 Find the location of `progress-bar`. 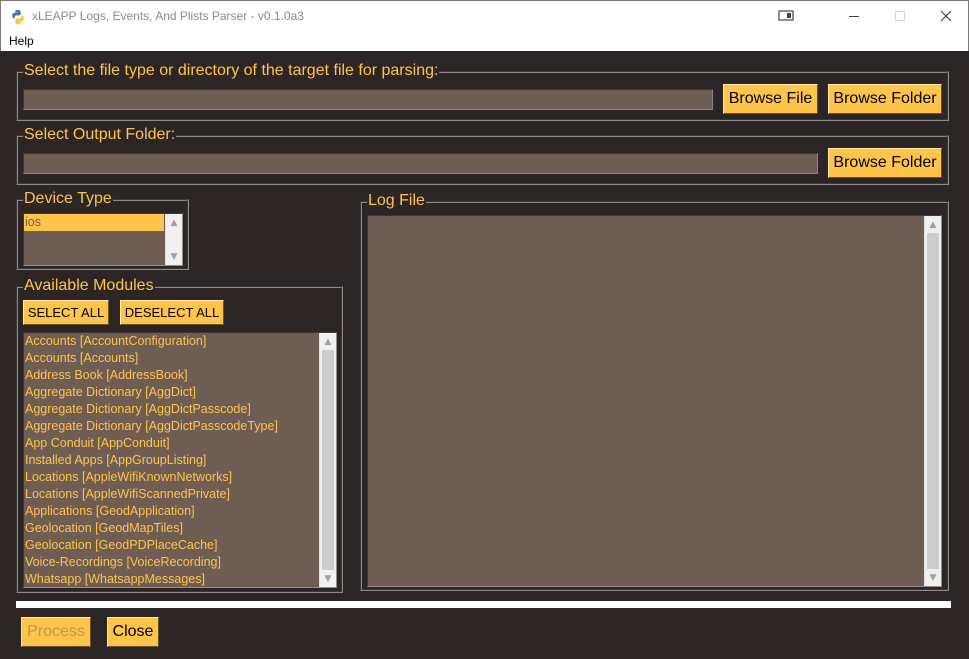

progress-bar is located at coordinates (483, 604).